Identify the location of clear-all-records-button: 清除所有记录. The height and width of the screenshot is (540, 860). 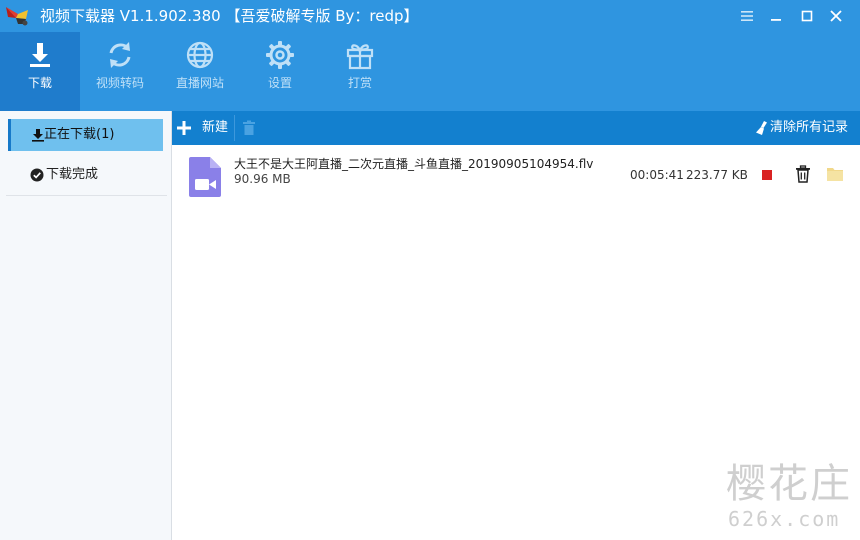
(806, 128).